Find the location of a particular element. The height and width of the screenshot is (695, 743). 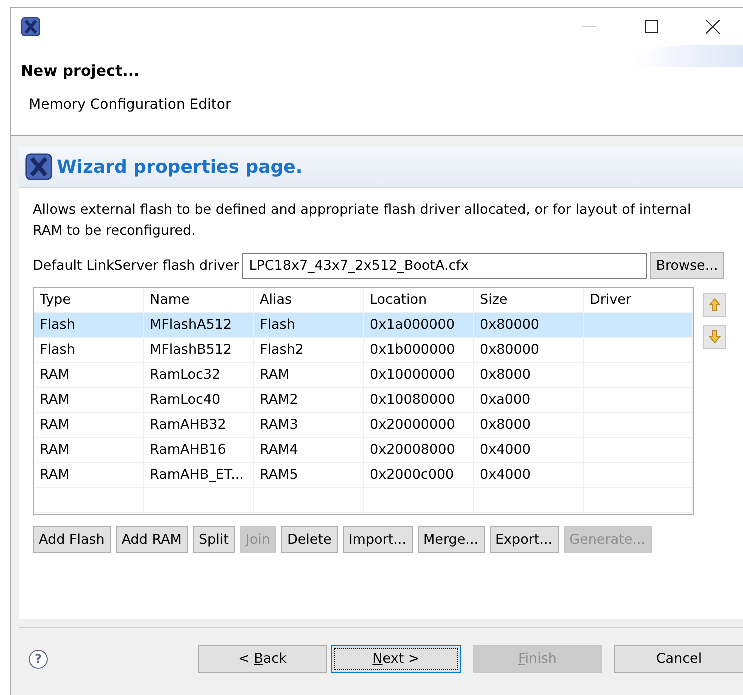

arrow-up-icon is located at coordinates (714, 305).